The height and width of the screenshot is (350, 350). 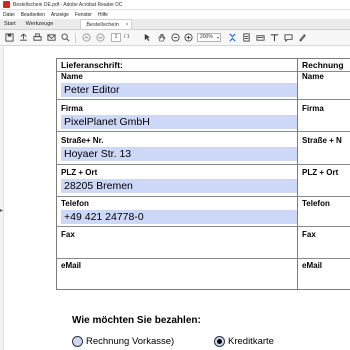 I want to click on payment-invoice-label: Rechnung Vorkasse), so click(x=130, y=341).